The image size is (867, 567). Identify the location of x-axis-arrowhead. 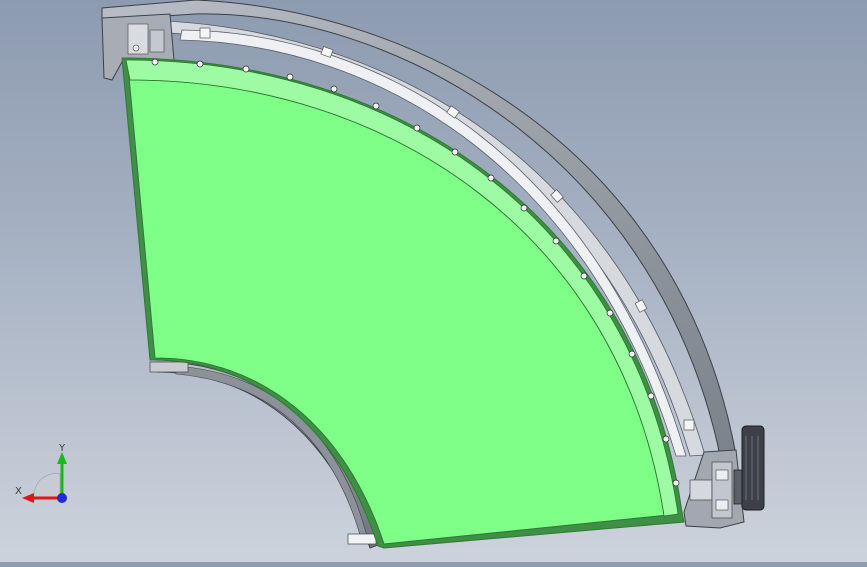
(28, 498).